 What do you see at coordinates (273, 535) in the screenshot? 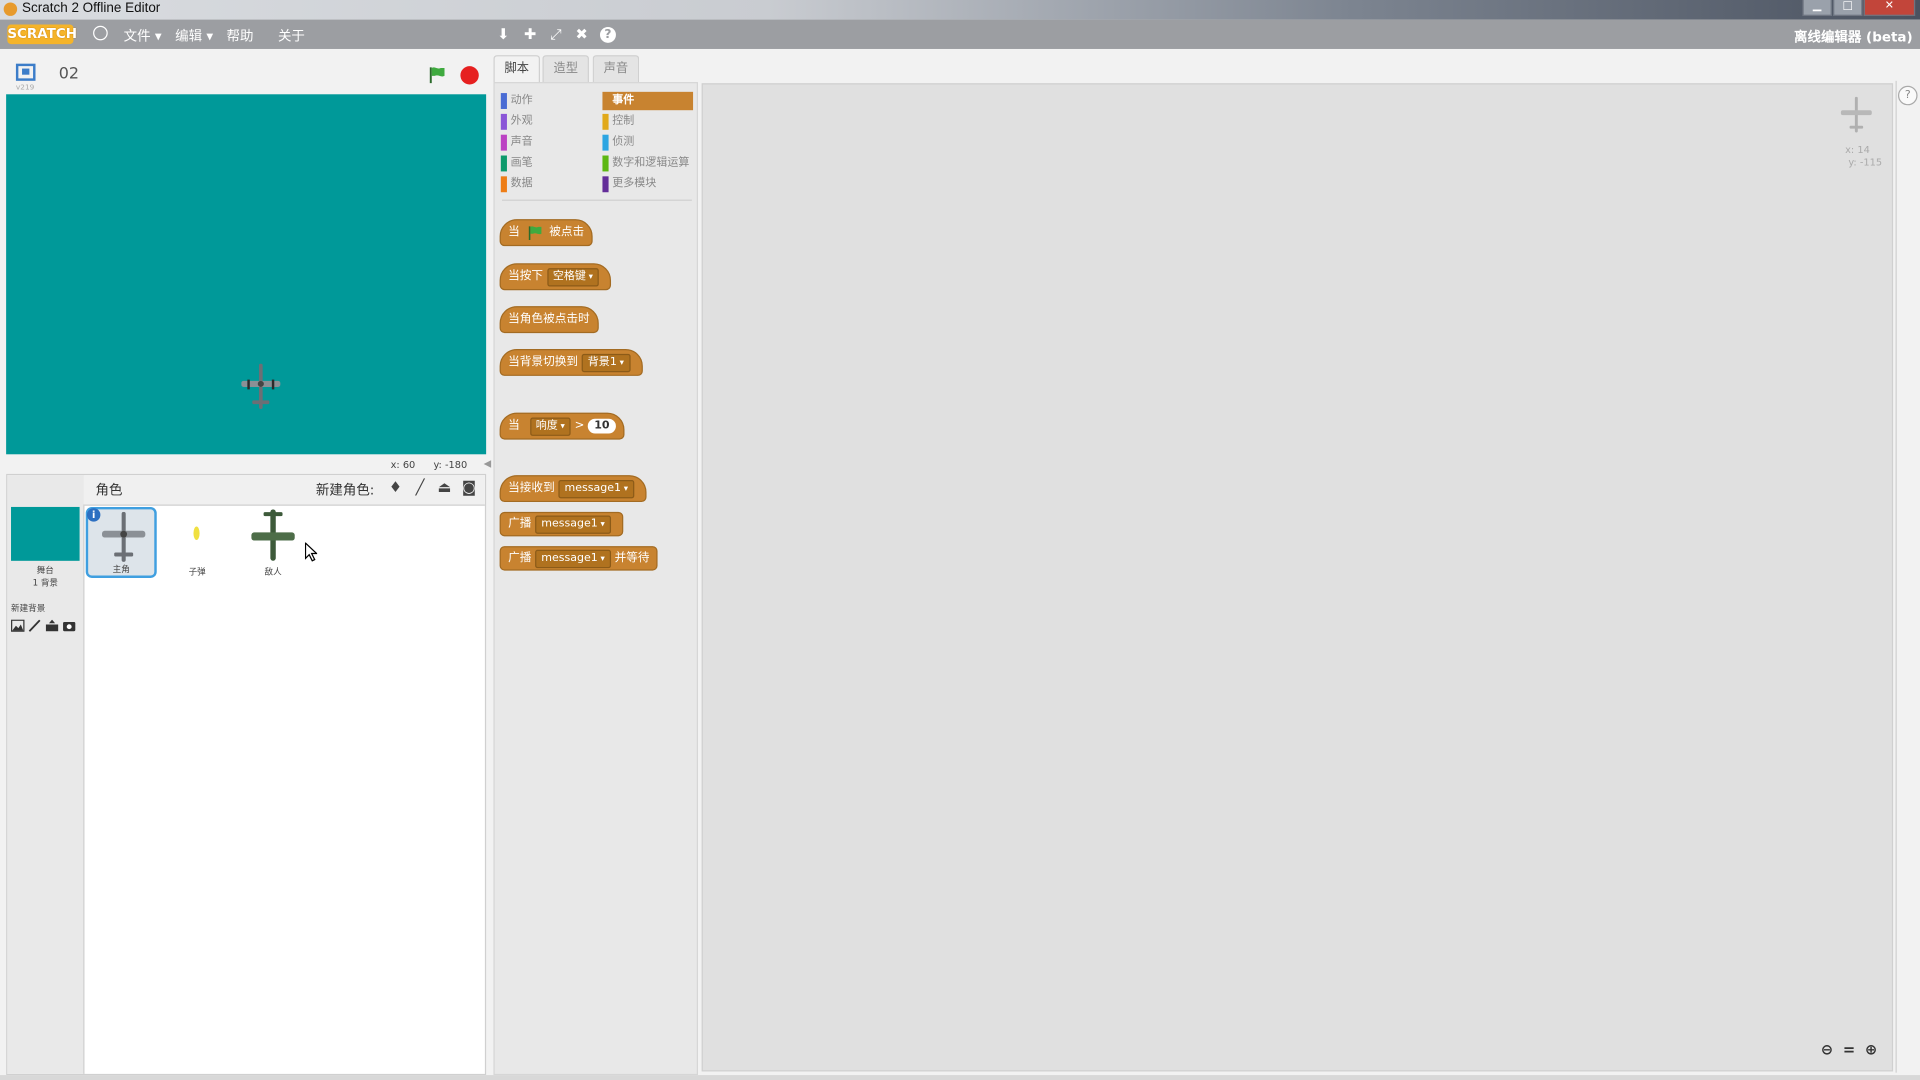
I see `enemy-sprite-thumbnail` at bounding box center [273, 535].